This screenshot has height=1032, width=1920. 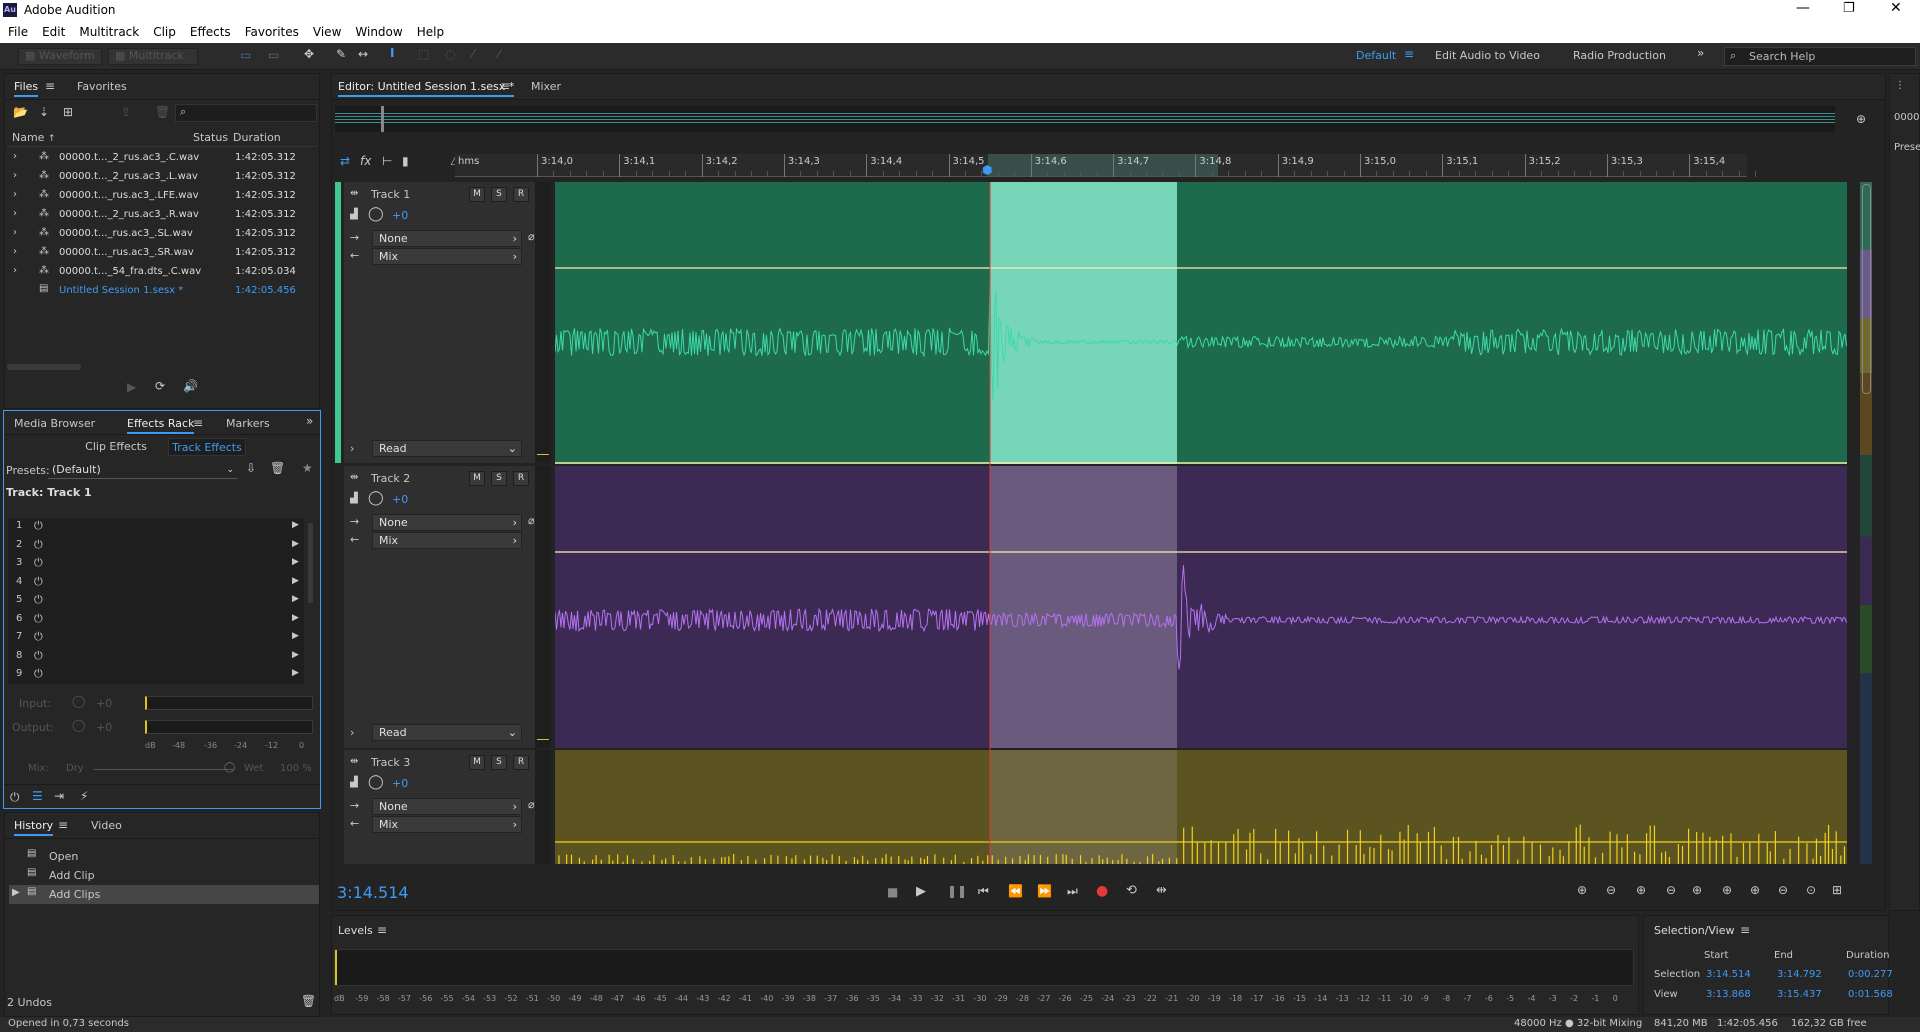 What do you see at coordinates (68, 112) in the screenshot?
I see `new-file-icon: ⊞` at bounding box center [68, 112].